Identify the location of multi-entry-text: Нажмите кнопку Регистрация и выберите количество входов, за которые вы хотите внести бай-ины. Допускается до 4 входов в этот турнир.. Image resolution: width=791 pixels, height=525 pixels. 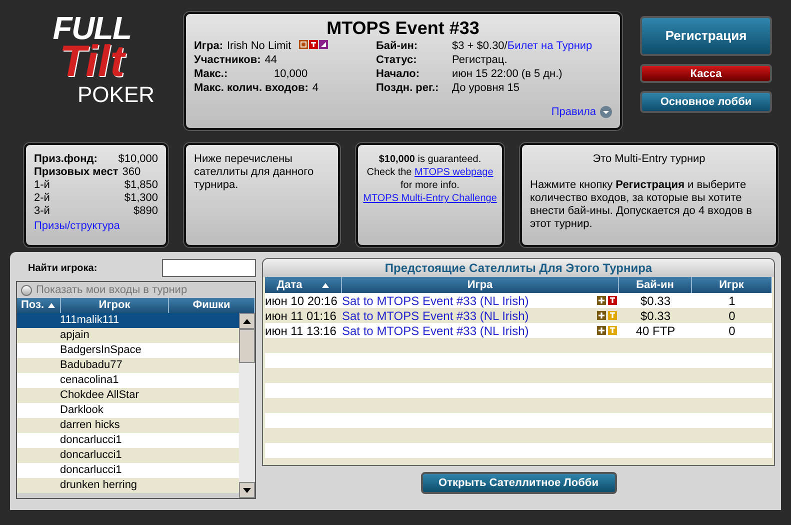
(642, 205).